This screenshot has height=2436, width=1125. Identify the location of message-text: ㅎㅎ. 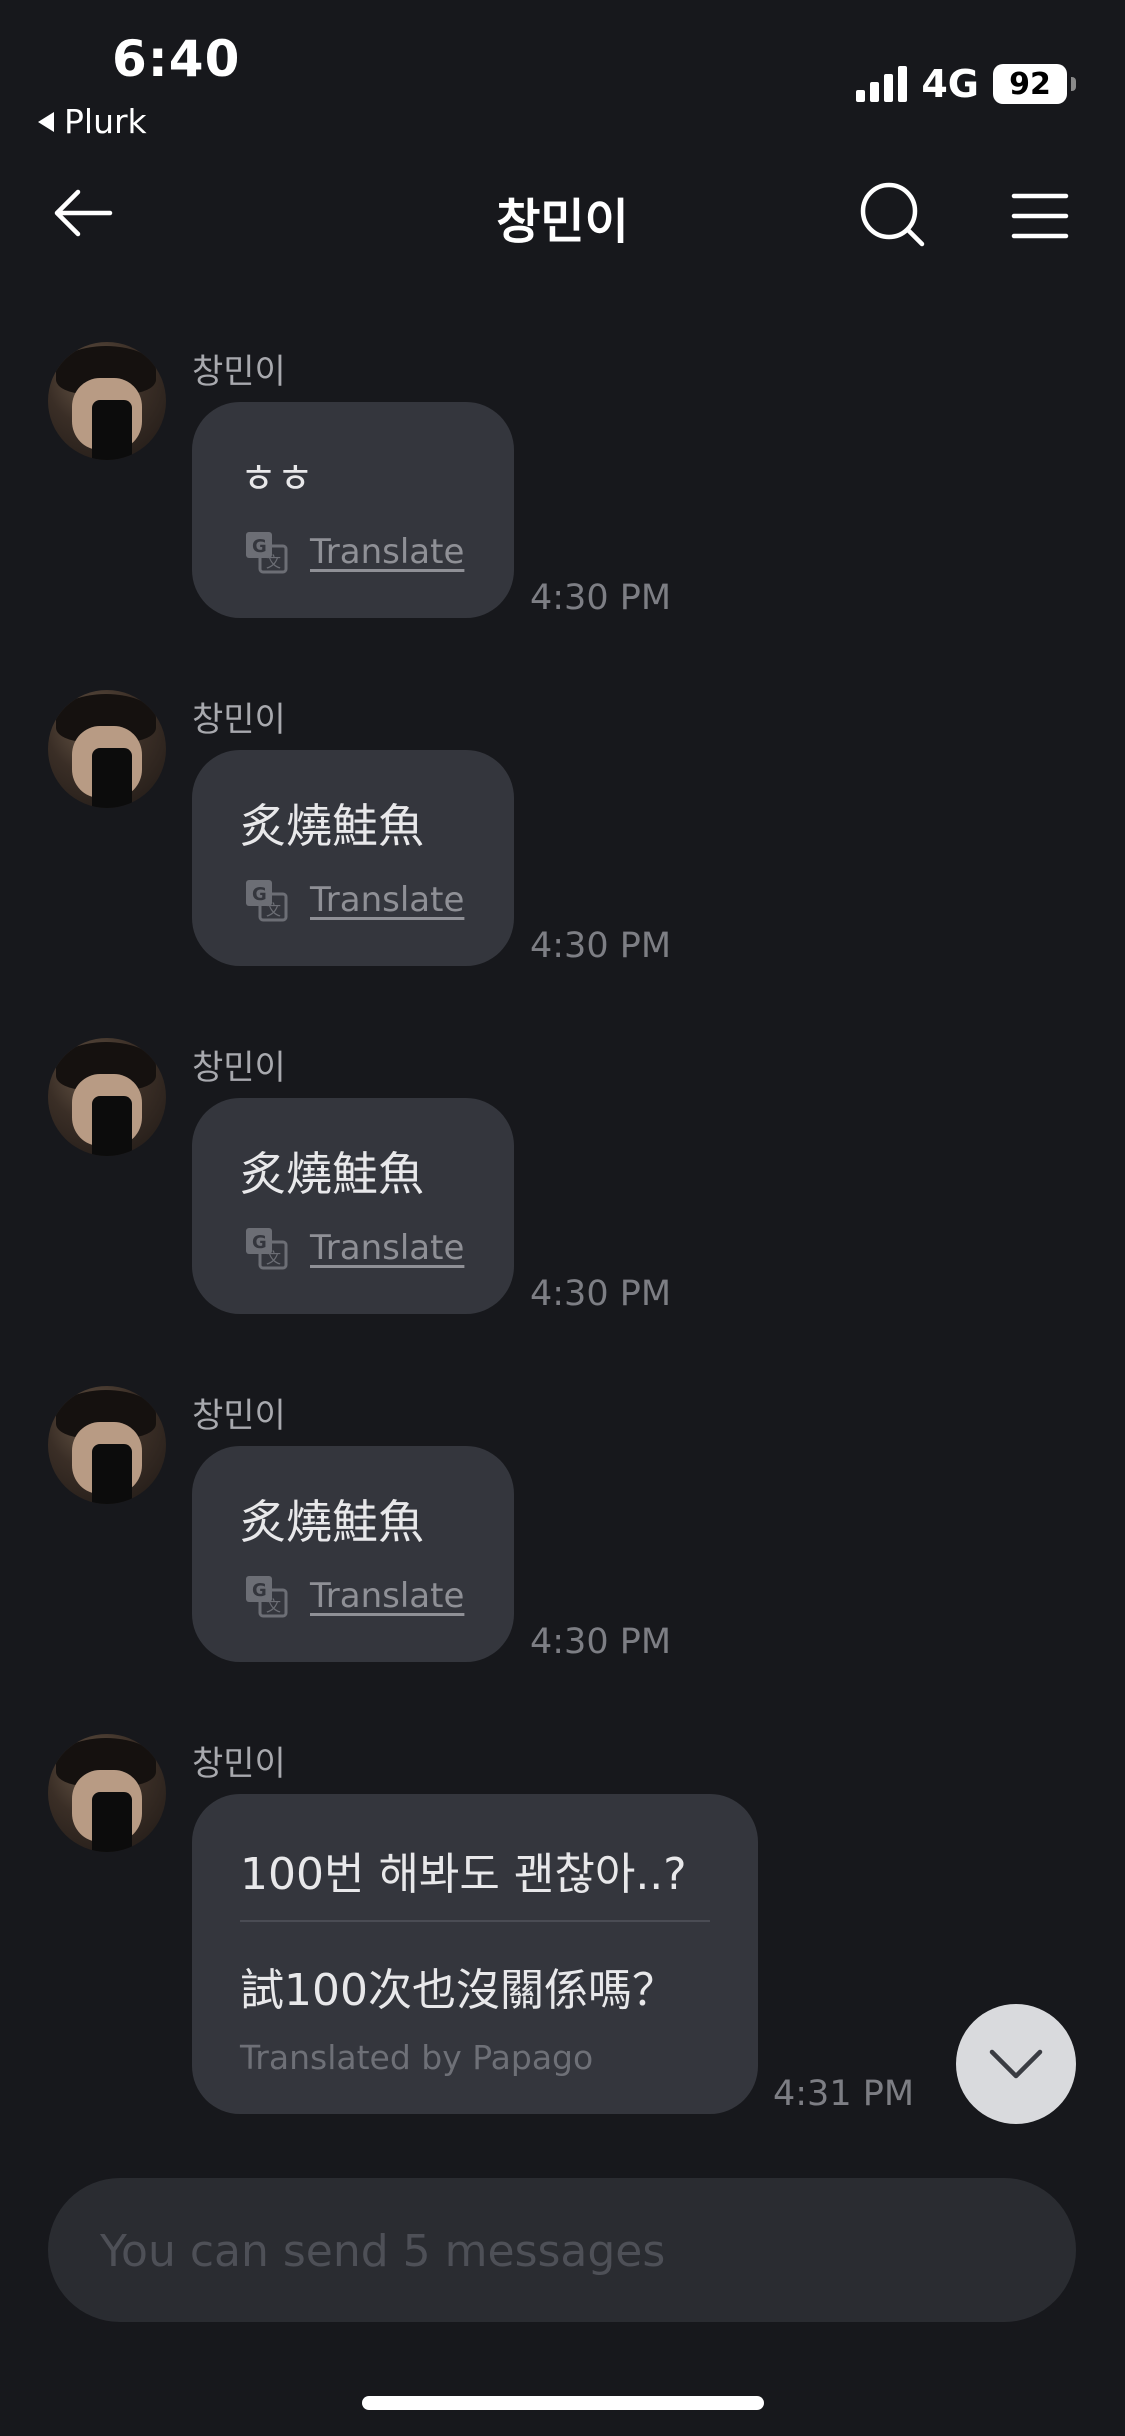
(277, 479).